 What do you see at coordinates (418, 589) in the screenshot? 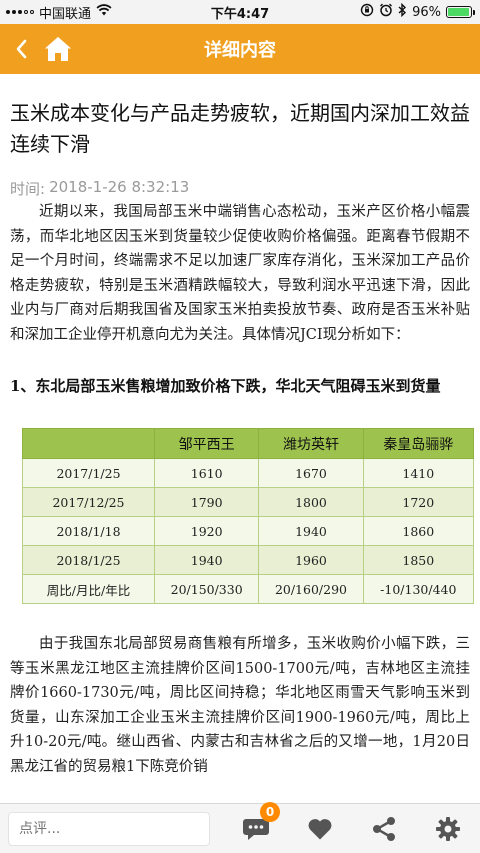
I see `table-cell: -10/130/440` at bounding box center [418, 589].